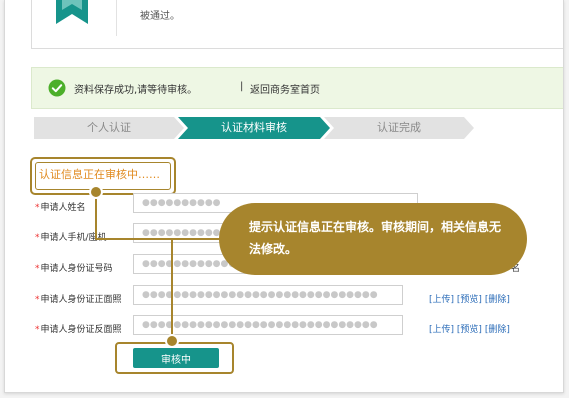 The image size is (569, 398). I want to click on id-front-actions: [上传] [预览] [删除], so click(469, 298).